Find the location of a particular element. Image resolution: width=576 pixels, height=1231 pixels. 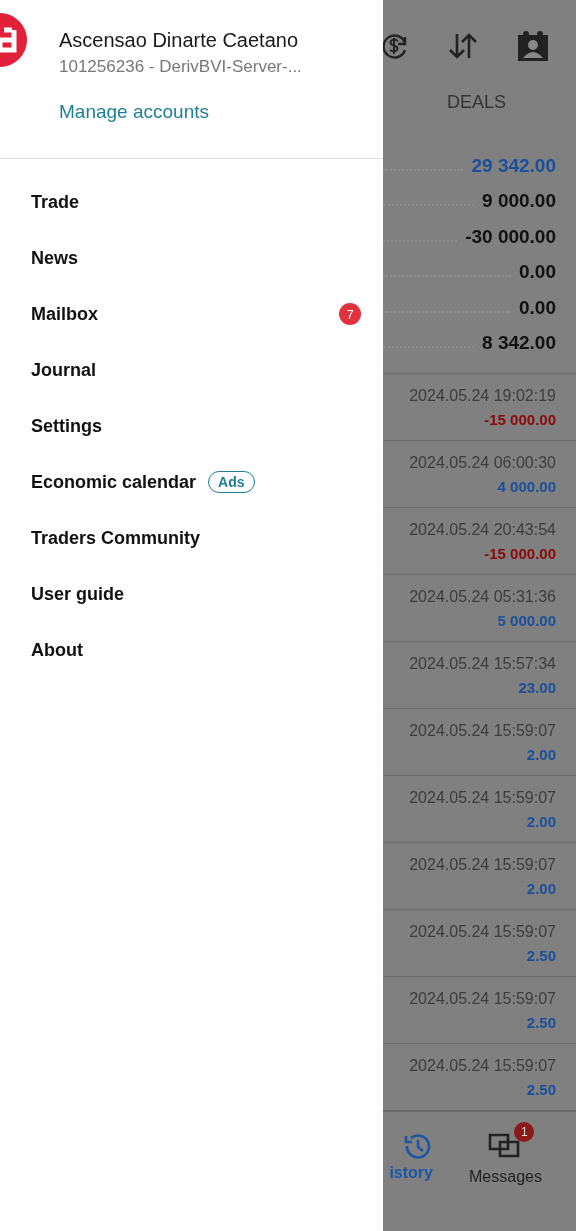

deal-amount: 4 000.00 is located at coordinates (526, 486).